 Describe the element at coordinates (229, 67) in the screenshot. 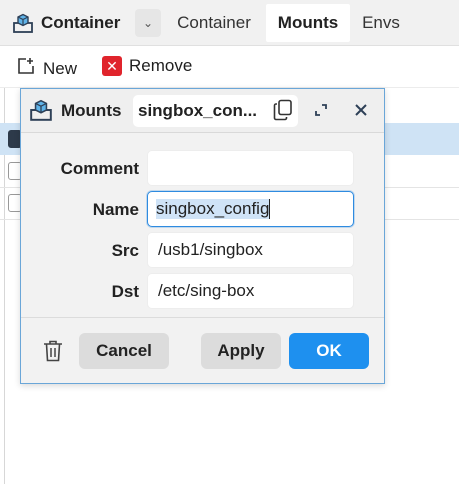

I see `toolbar: New ✕ Remove` at that location.